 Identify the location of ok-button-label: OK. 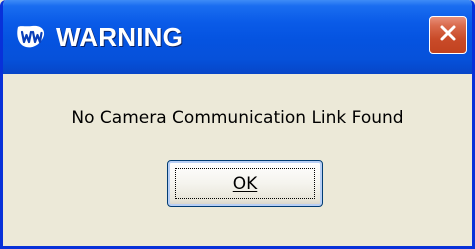
(245, 183).